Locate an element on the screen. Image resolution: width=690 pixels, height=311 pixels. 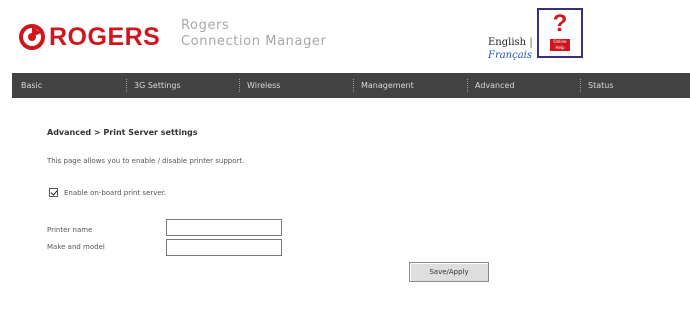
logo-text: ROGERS is located at coordinates (105, 37).